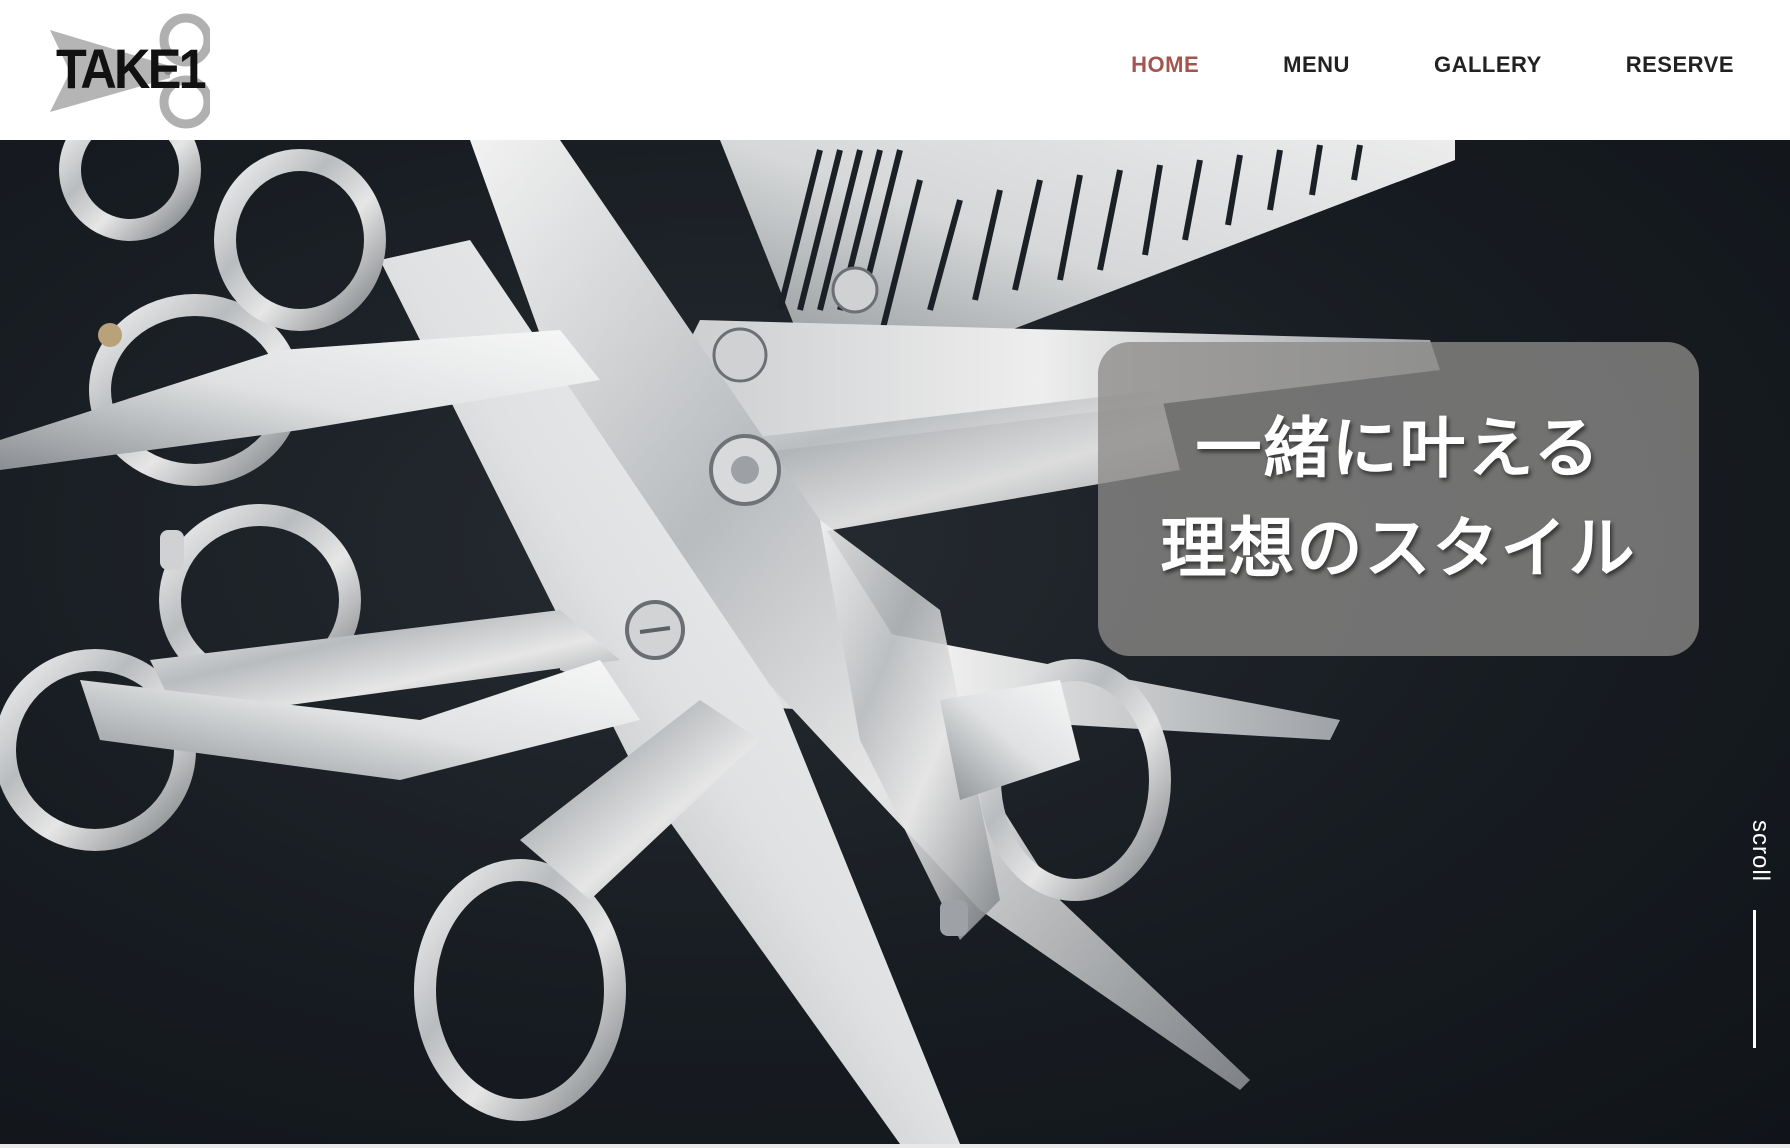  I want to click on scroll-indicator: scroll, so click(1756, 982).